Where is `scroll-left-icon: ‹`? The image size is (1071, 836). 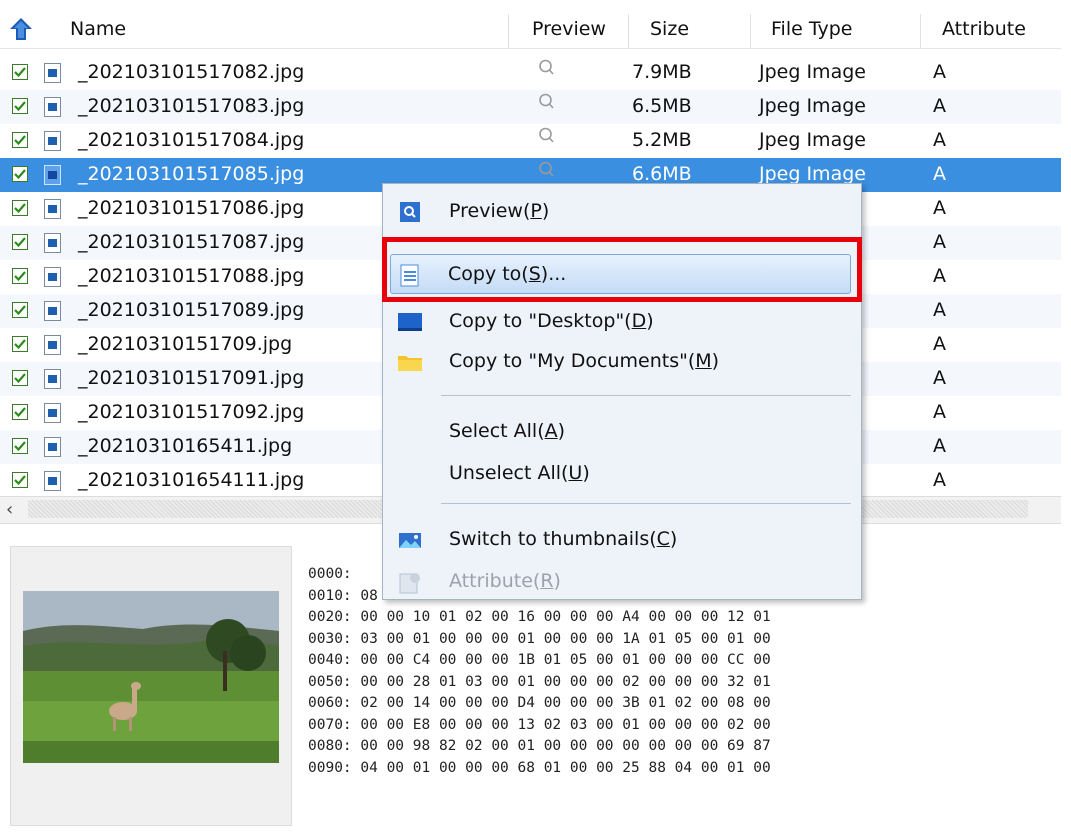
scroll-left-icon: ‹ is located at coordinates (16, 509).